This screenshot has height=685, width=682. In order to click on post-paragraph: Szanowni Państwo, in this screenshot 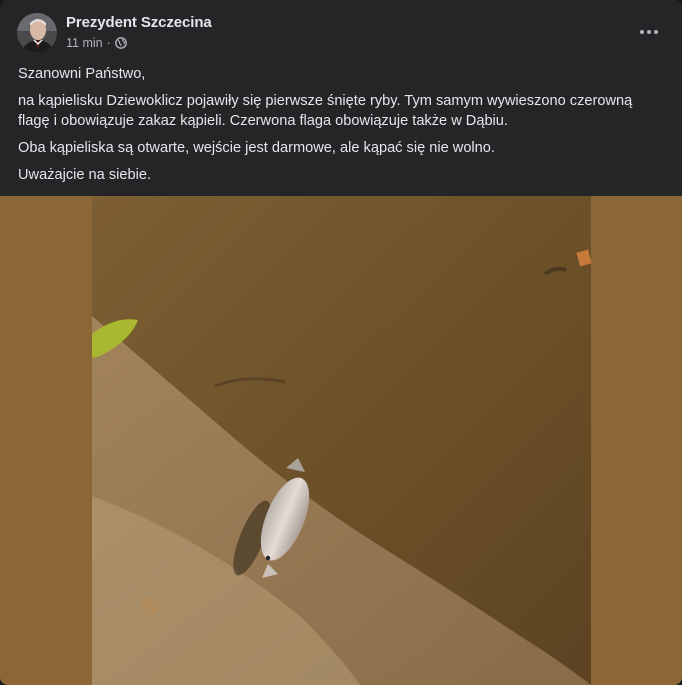, I will do `click(82, 74)`.